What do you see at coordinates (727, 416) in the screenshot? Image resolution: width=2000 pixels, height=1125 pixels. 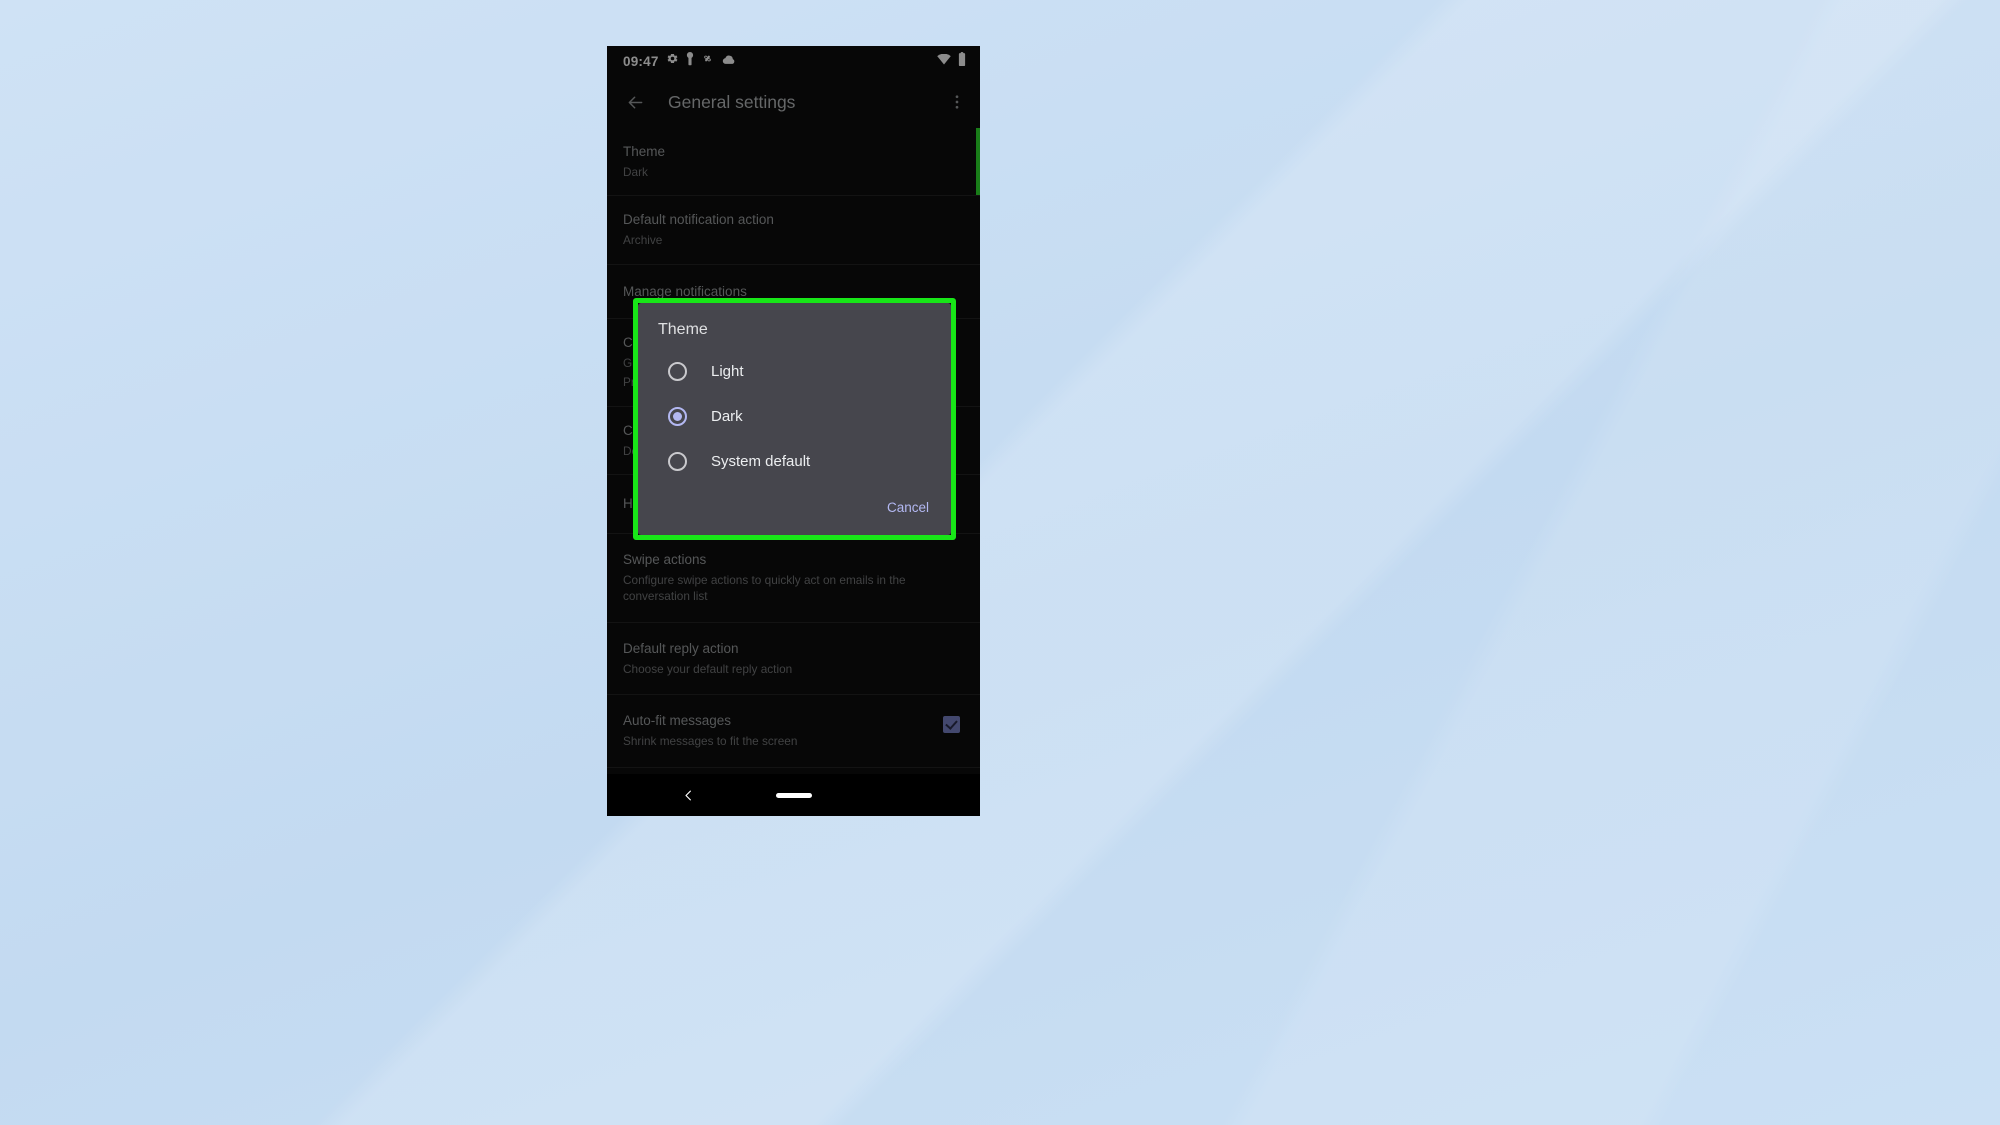 I see `theme-option-label: Dark` at bounding box center [727, 416].